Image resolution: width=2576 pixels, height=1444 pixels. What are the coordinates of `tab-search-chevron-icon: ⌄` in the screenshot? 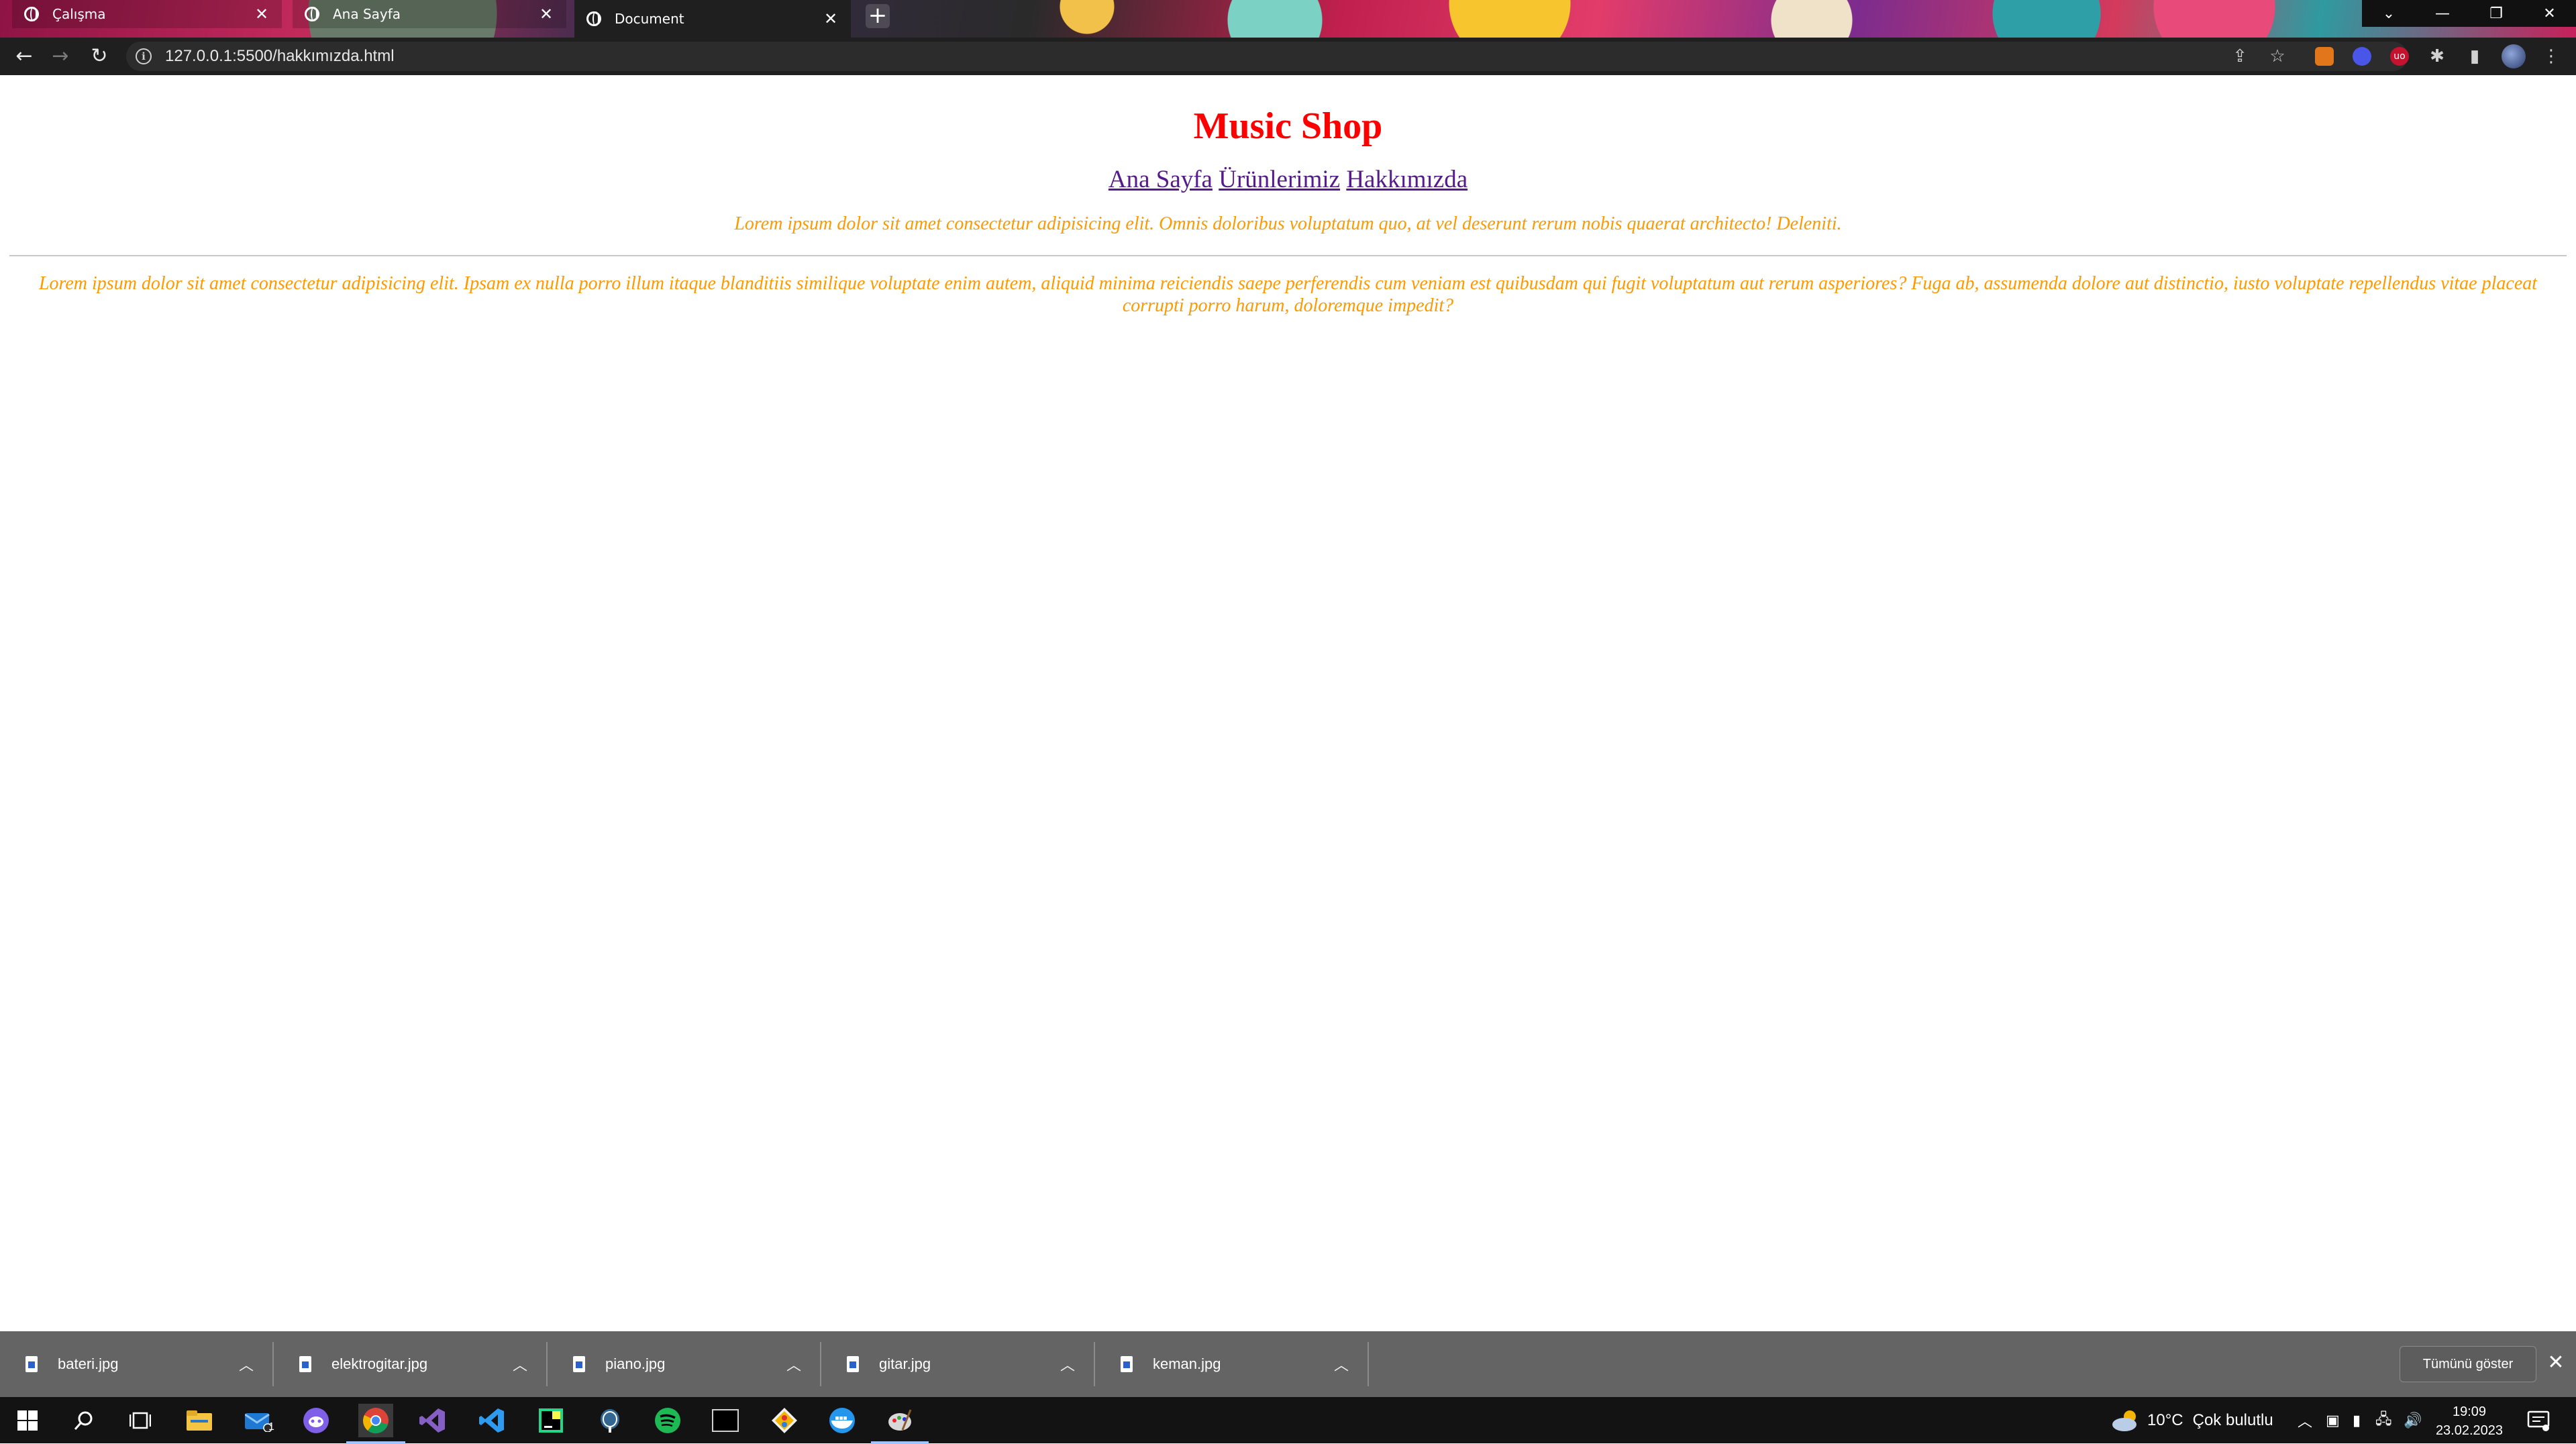 It's located at (2389, 13).